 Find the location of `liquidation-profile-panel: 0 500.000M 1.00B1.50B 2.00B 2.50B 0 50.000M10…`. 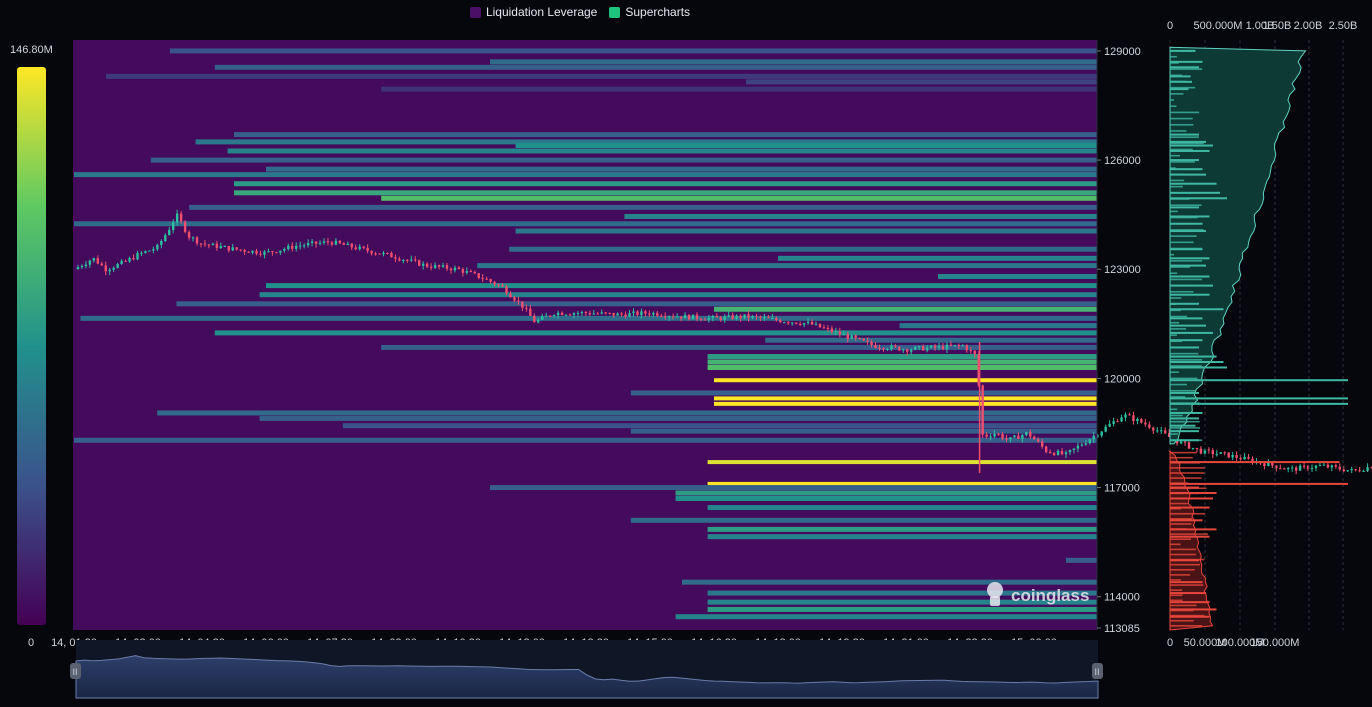

liquidation-profile-panel: 0 500.000M 1.00B1.50B 2.00B 2.50B 0 50.000M10… is located at coordinates (1262, 334).